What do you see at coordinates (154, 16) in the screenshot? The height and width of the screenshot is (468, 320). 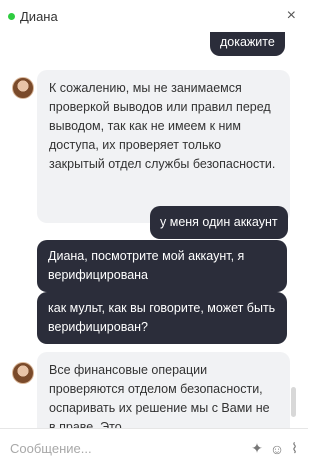 I see `chat-header: Диана ×` at bounding box center [154, 16].